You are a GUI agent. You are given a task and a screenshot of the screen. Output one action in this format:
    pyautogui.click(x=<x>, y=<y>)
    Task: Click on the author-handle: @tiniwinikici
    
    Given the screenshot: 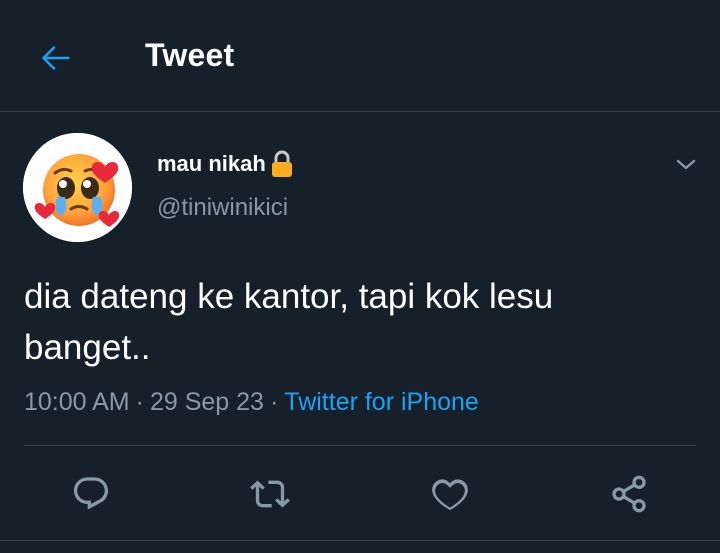 What is the action you would take?
    pyautogui.click(x=222, y=208)
    